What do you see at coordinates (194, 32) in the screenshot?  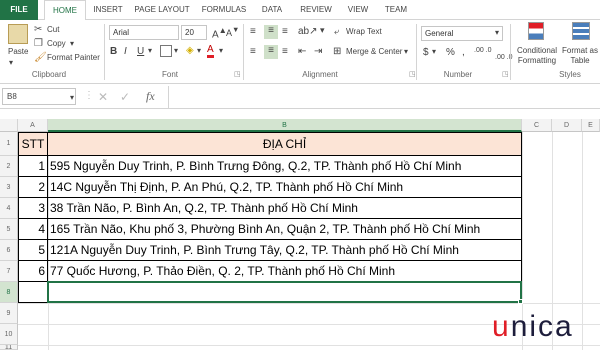 I see `font-size-select: 20` at bounding box center [194, 32].